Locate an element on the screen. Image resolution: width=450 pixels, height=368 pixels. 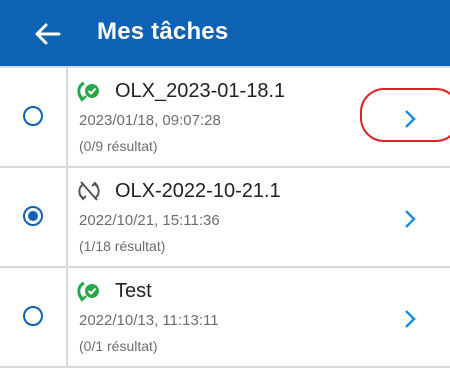
task-result: (1/18 résultat) is located at coordinates (122, 246).